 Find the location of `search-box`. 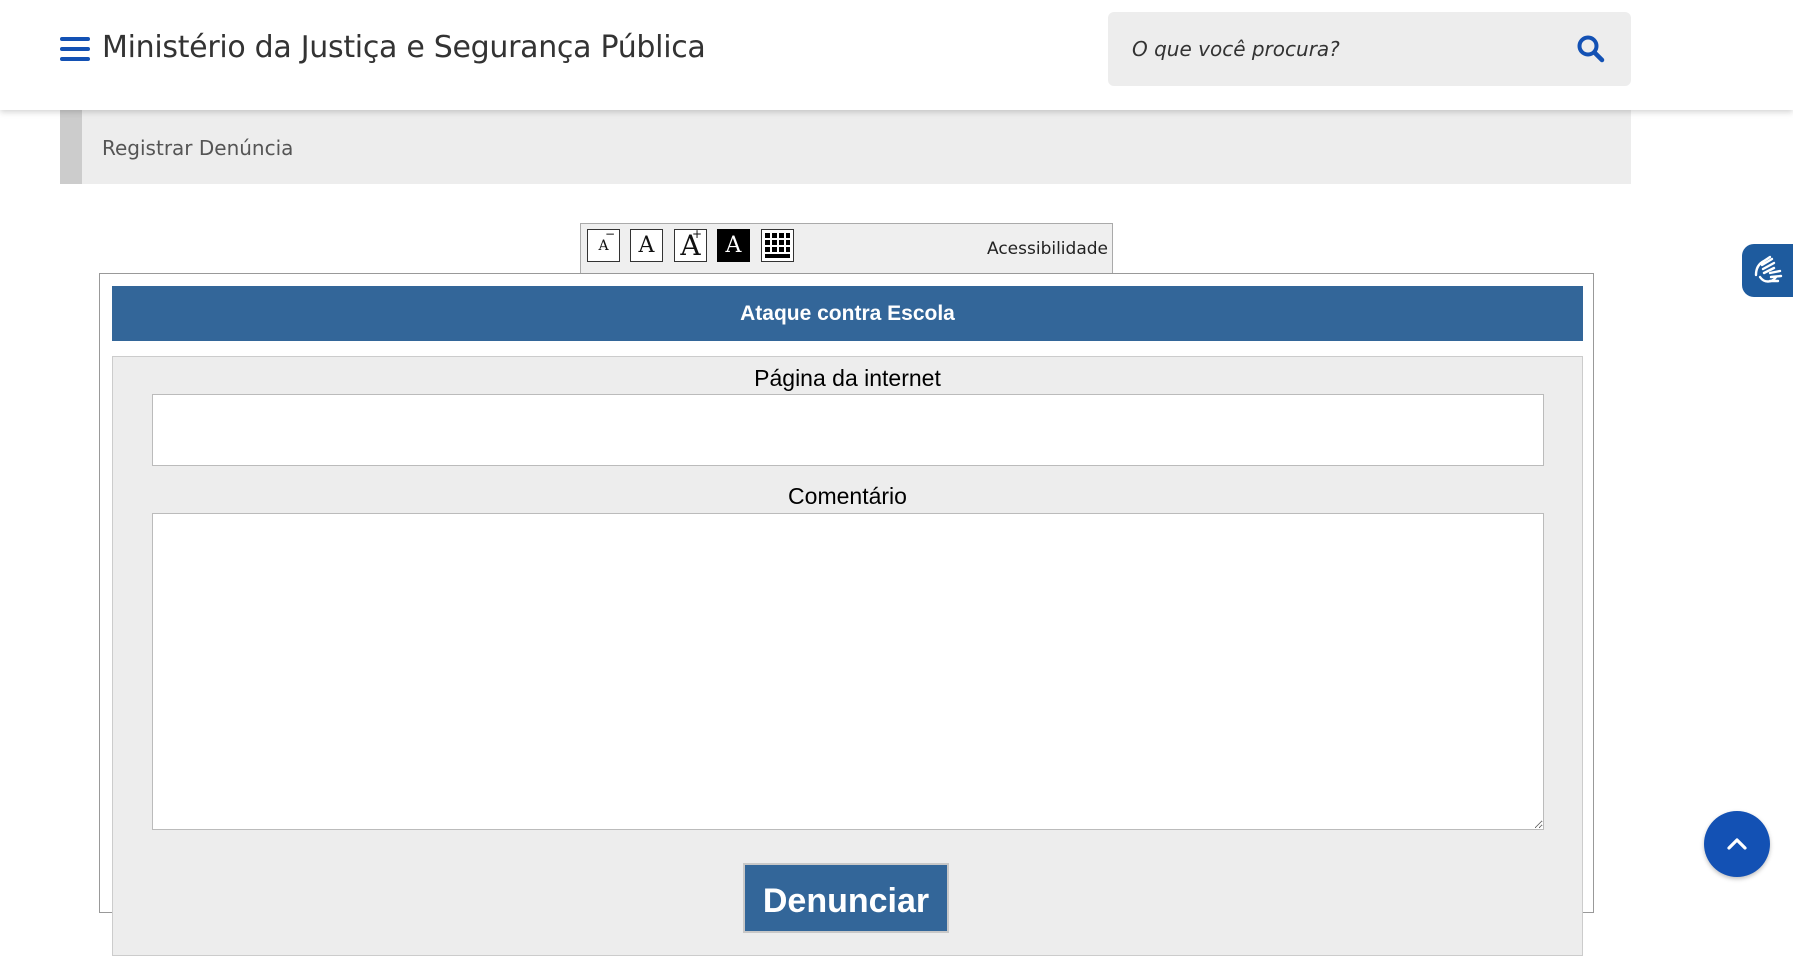

search-box is located at coordinates (1369, 49).